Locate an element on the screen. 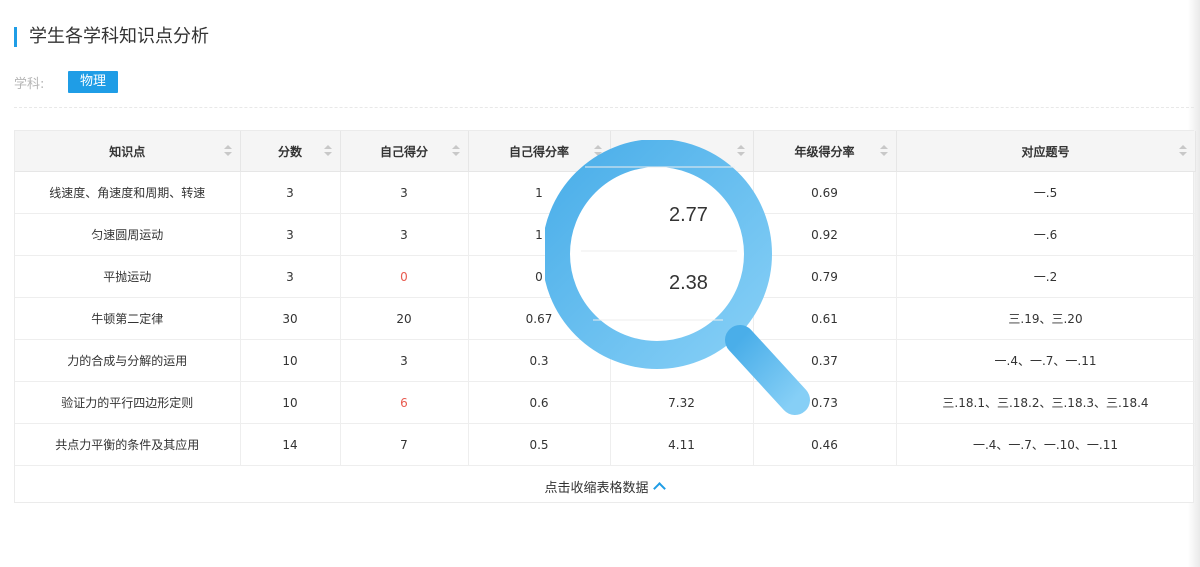 The width and height of the screenshot is (1200, 567). cell-own-score: 0 is located at coordinates (404, 276).